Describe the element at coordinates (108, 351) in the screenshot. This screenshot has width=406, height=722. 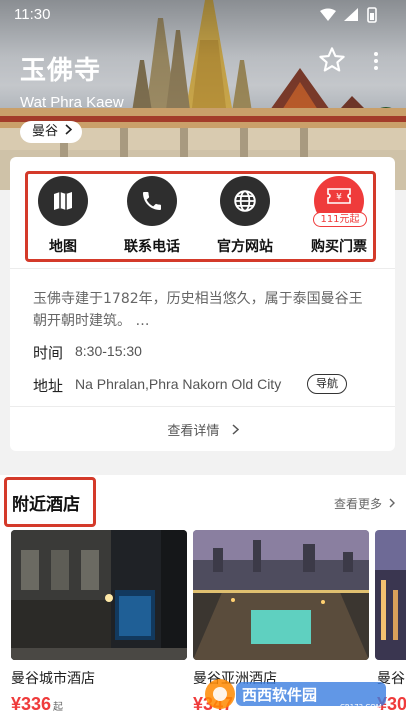
I see `hours-value: 8:30-15:30` at that location.